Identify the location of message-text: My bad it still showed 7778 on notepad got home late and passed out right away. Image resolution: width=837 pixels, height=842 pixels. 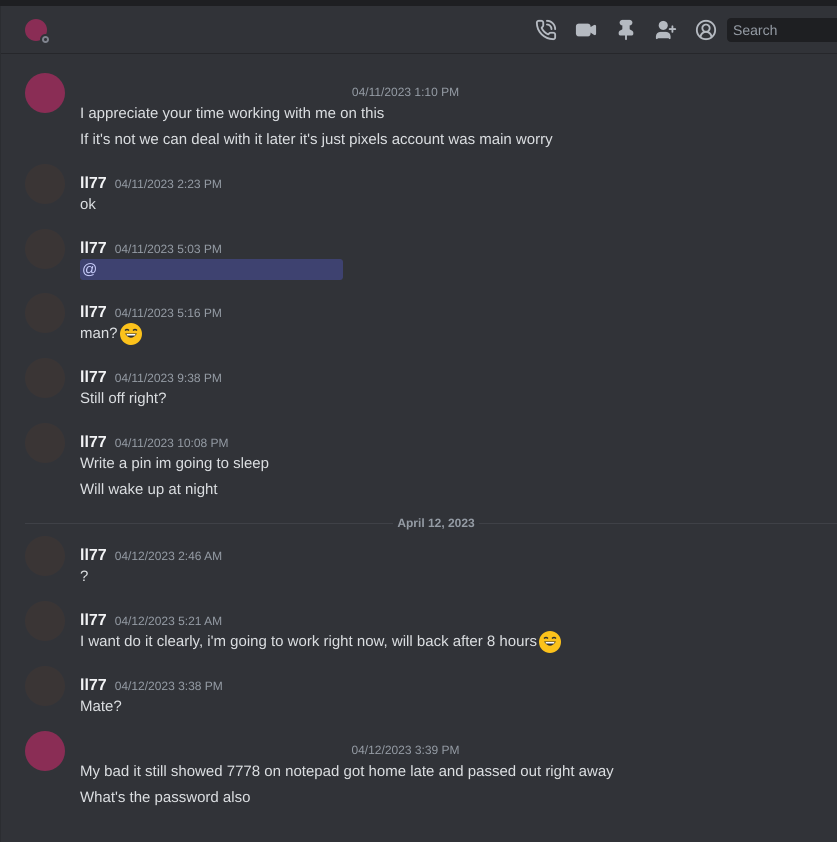
(347, 772).